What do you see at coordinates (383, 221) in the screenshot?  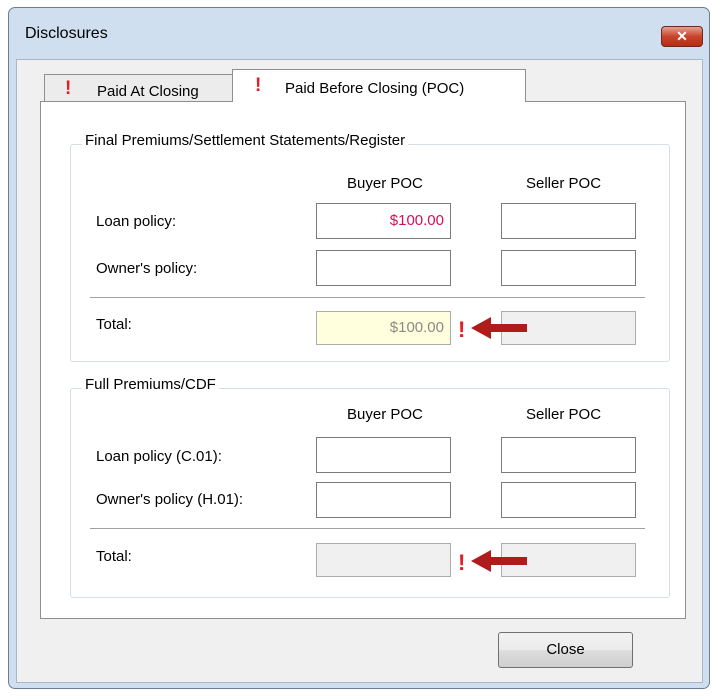 I see `loan-policy-buyer-input: $100.00` at bounding box center [383, 221].